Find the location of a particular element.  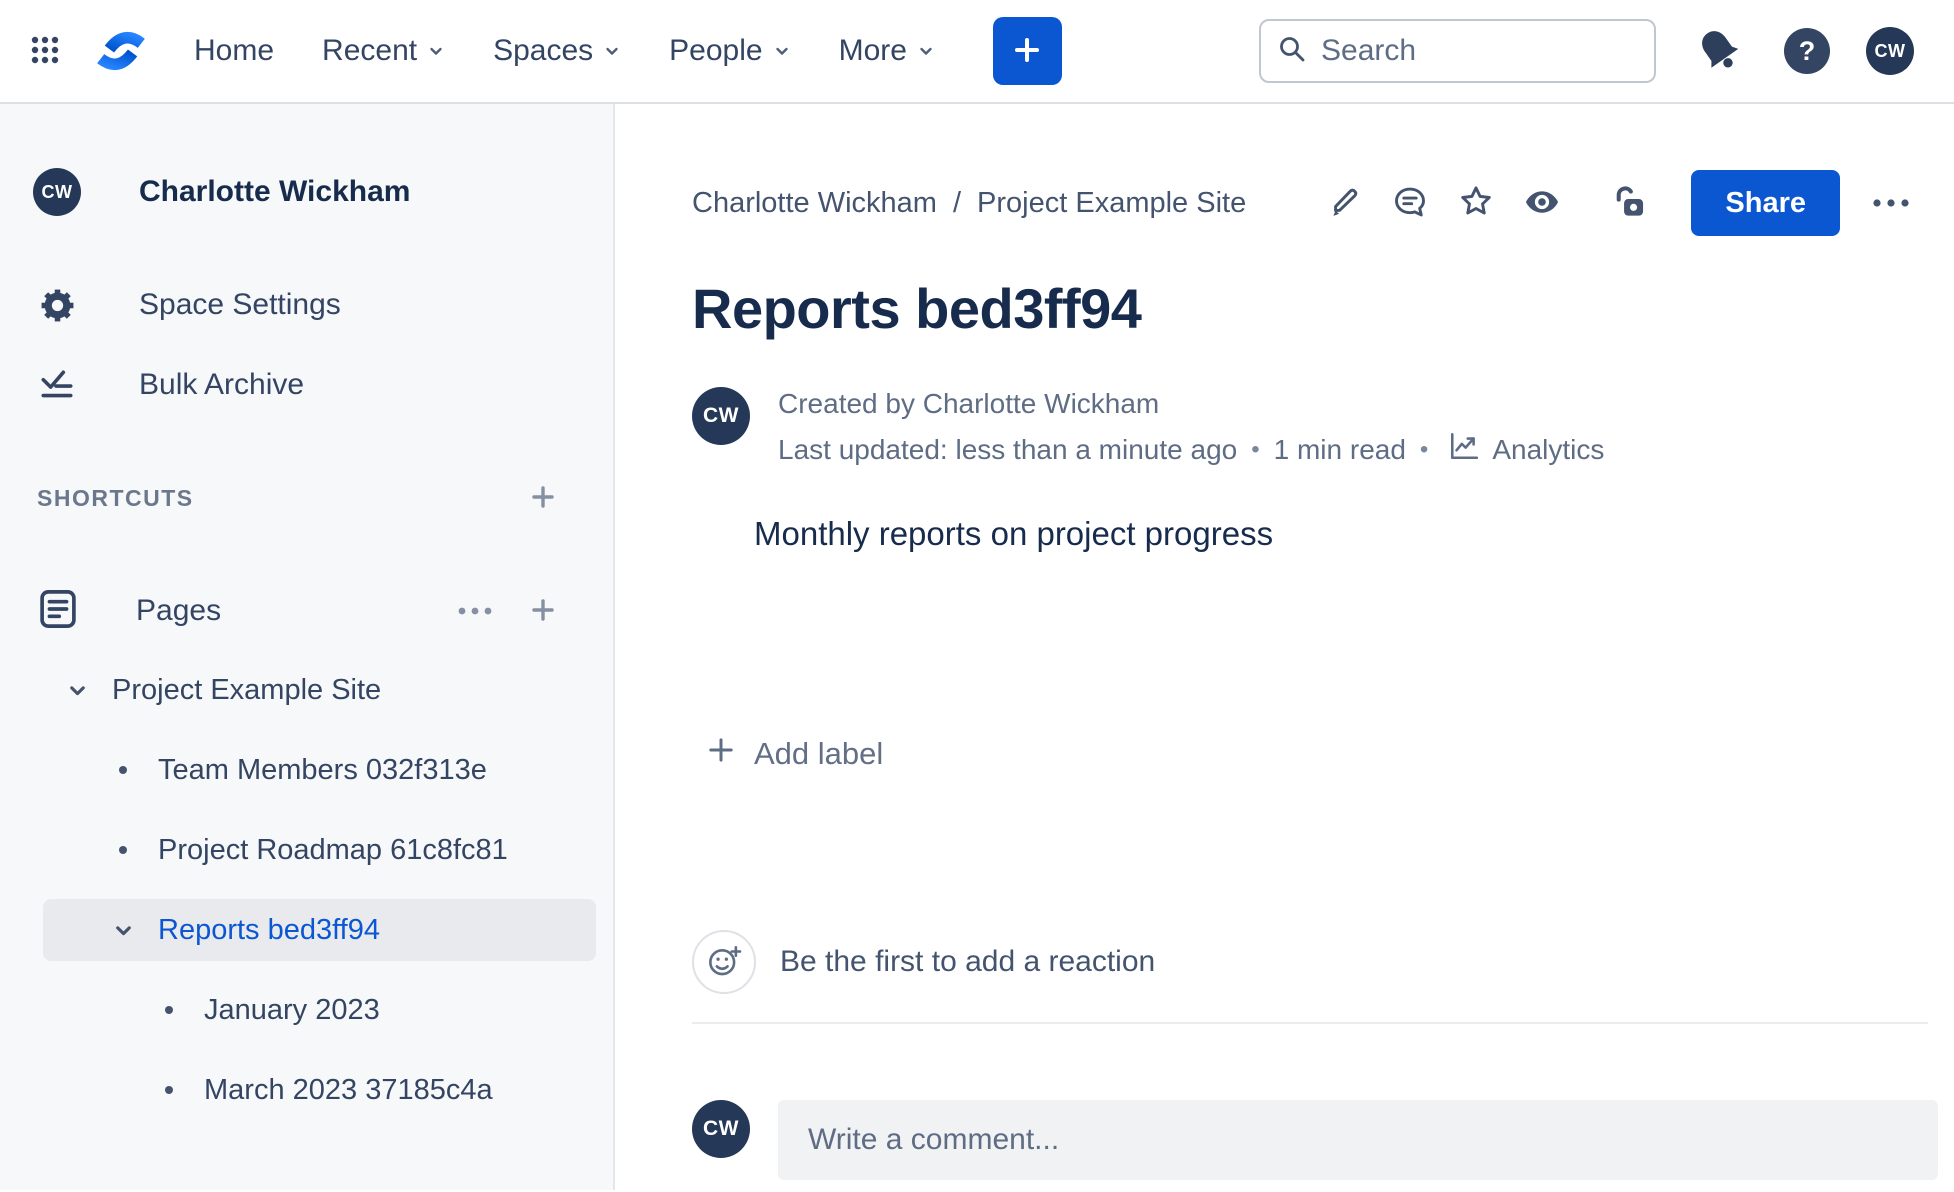

gear-icon is located at coordinates (57, 305).